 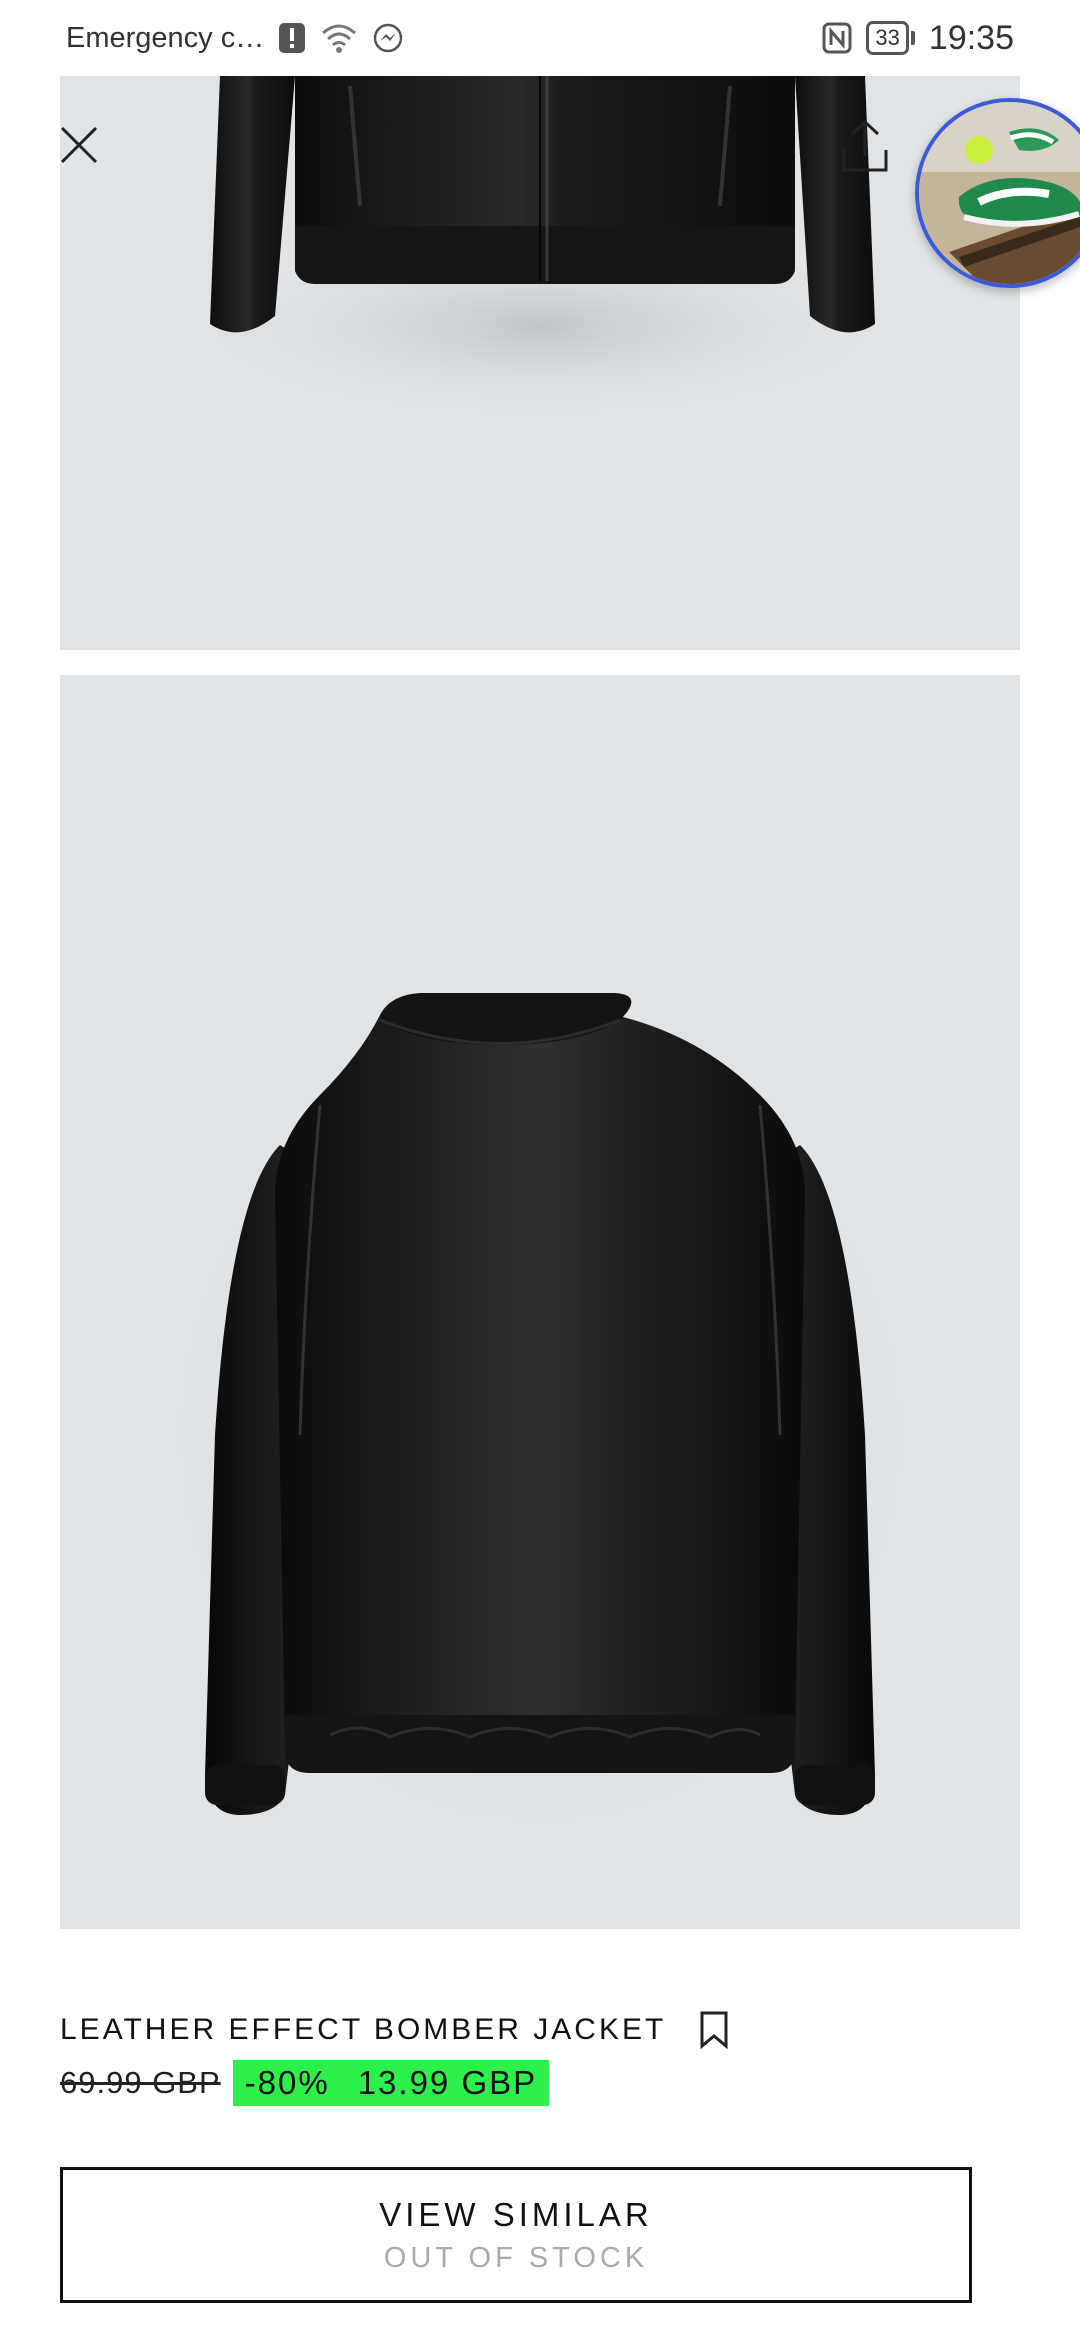 What do you see at coordinates (918, 38) in the screenshot?
I see `status-right: 33 19:35` at bounding box center [918, 38].